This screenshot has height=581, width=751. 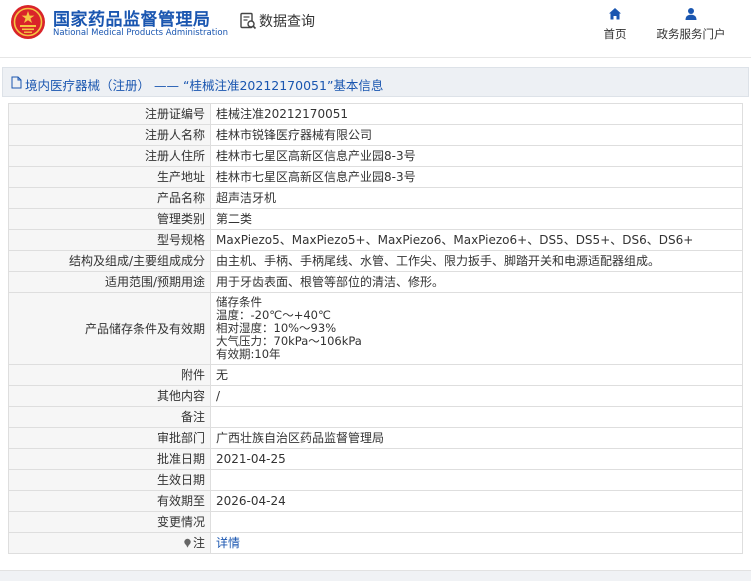 What do you see at coordinates (691, 24) in the screenshot?
I see `nav-service-portal: 政务服务门户` at bounding box center [691, 24].